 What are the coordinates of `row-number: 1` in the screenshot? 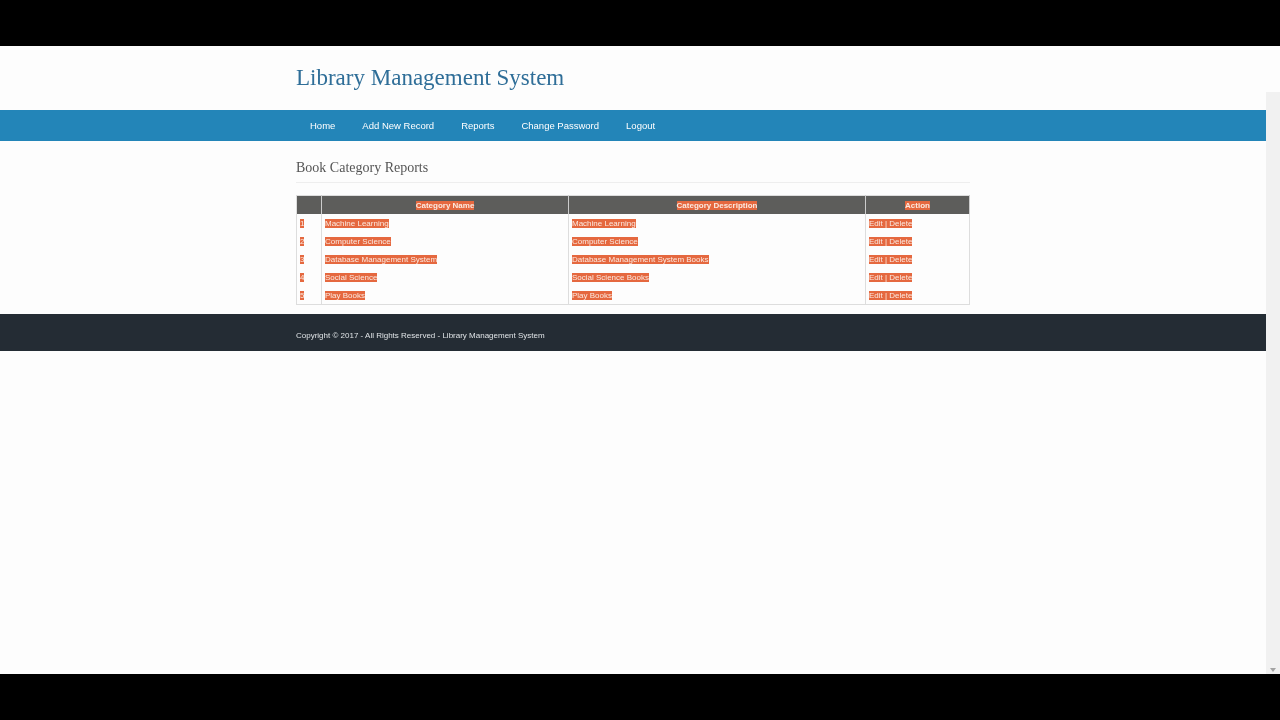 It's located at (302, 223).